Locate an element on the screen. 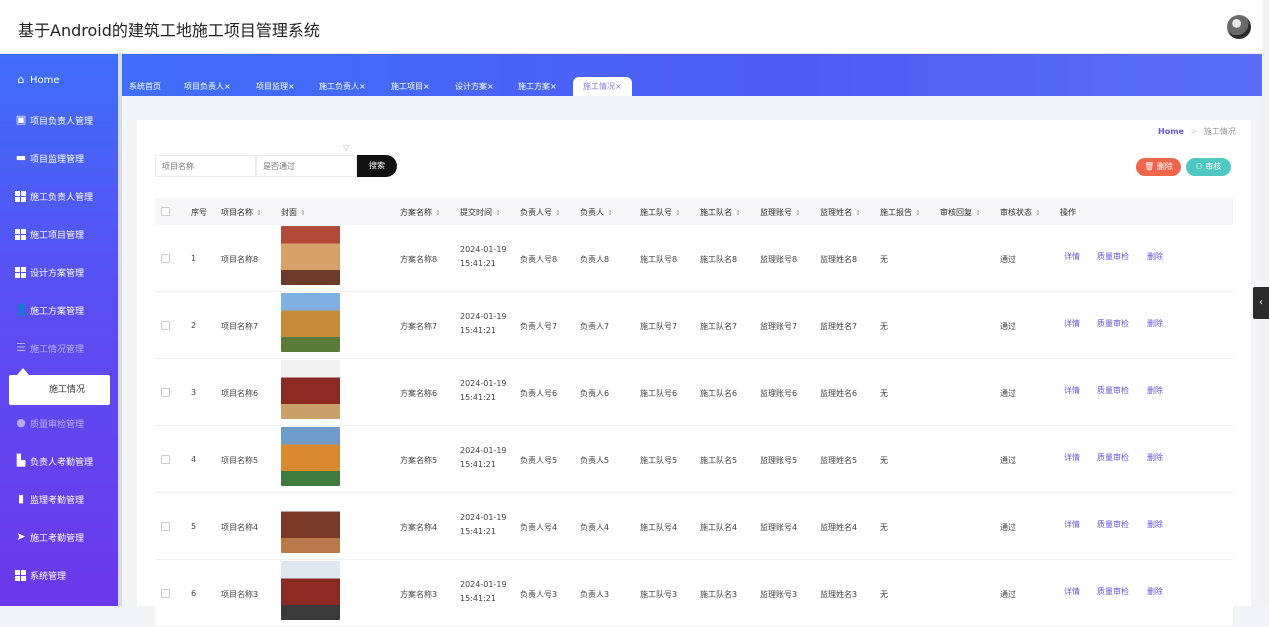 This screenshot has width=1269, height=627. sidebar-item-design-plan: 设计方案管理 is located at coordinates (59, 272).